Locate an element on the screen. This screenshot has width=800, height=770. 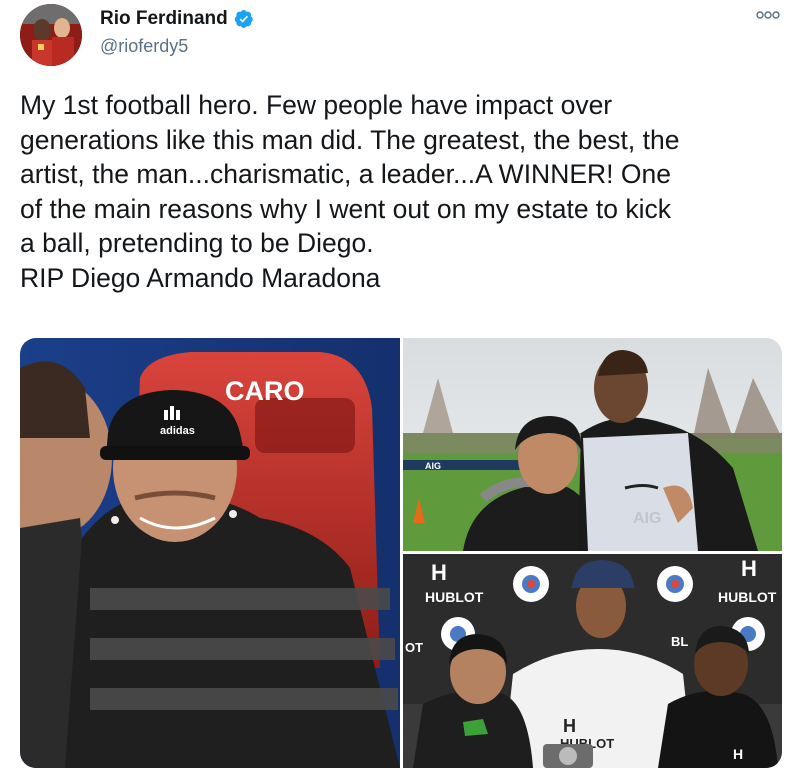
seat-brand-text: CARO is located at coordinates (265, 391).